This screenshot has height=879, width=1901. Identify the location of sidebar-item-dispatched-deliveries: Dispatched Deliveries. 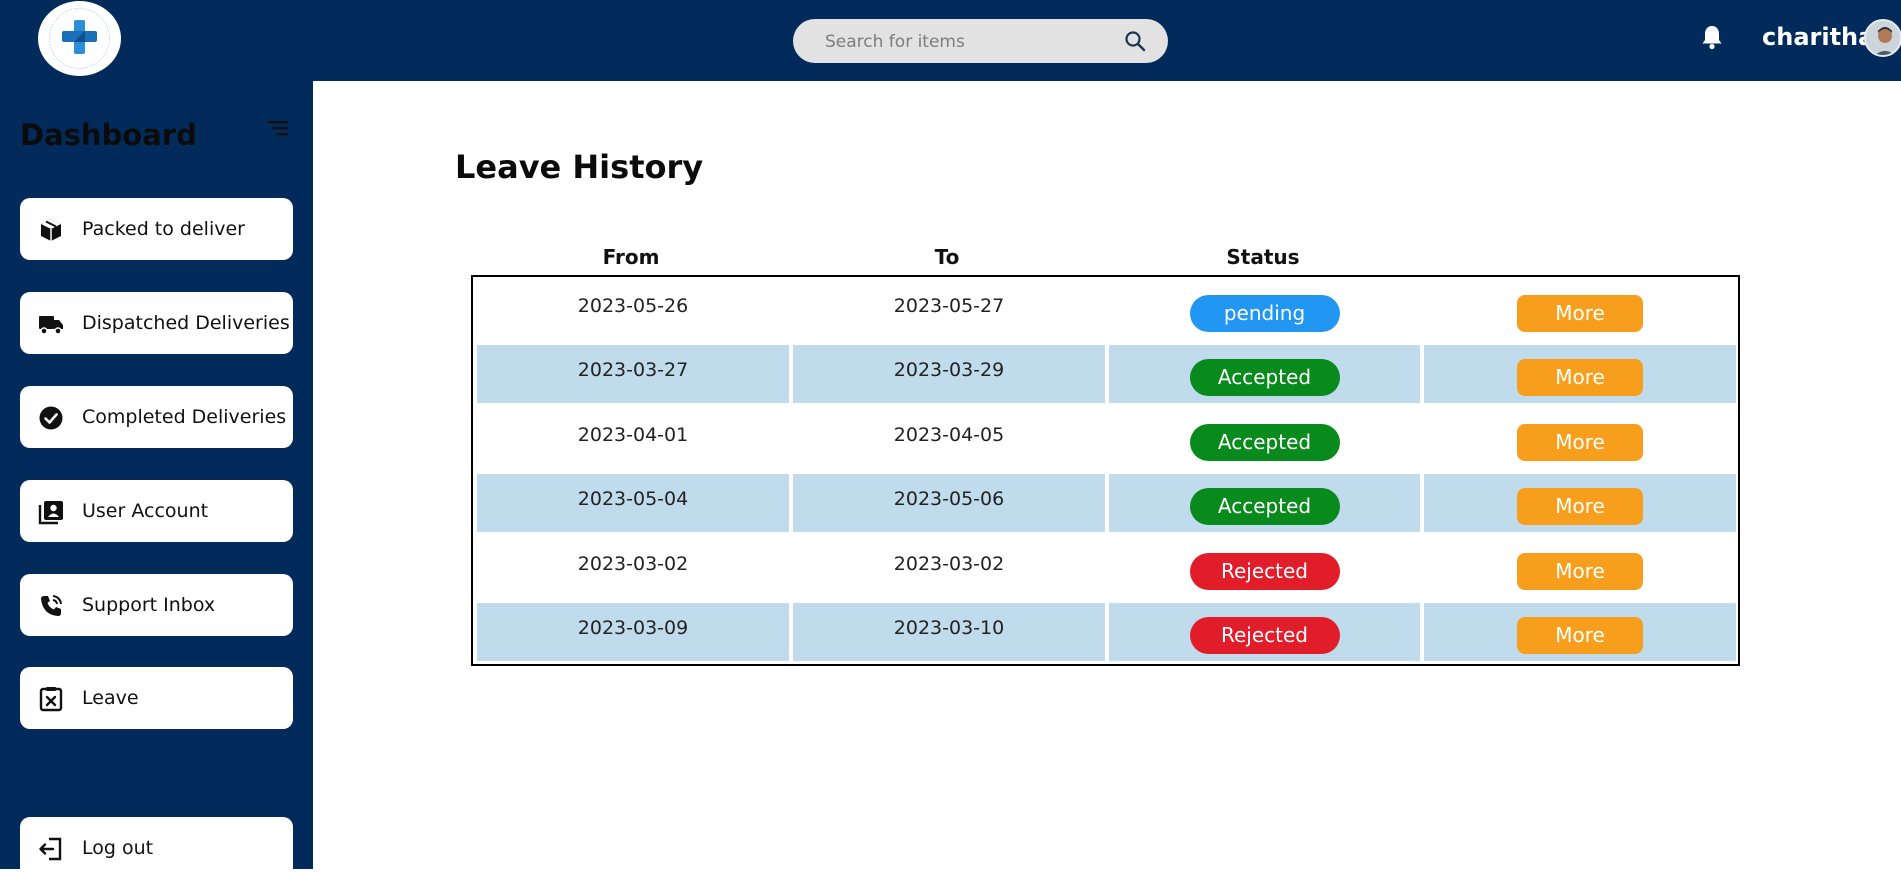
(156, 323).